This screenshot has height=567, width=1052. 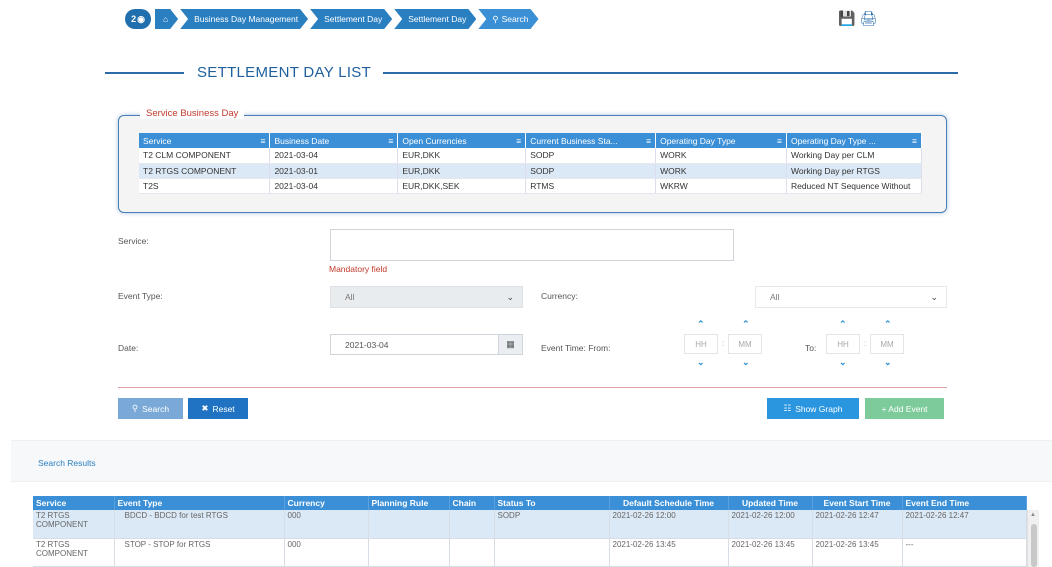 What do you see at coordinates (843, 362) in the screenshot?
I see `to-hour-down-icon: ⌄` at bounding box center [843, 362].